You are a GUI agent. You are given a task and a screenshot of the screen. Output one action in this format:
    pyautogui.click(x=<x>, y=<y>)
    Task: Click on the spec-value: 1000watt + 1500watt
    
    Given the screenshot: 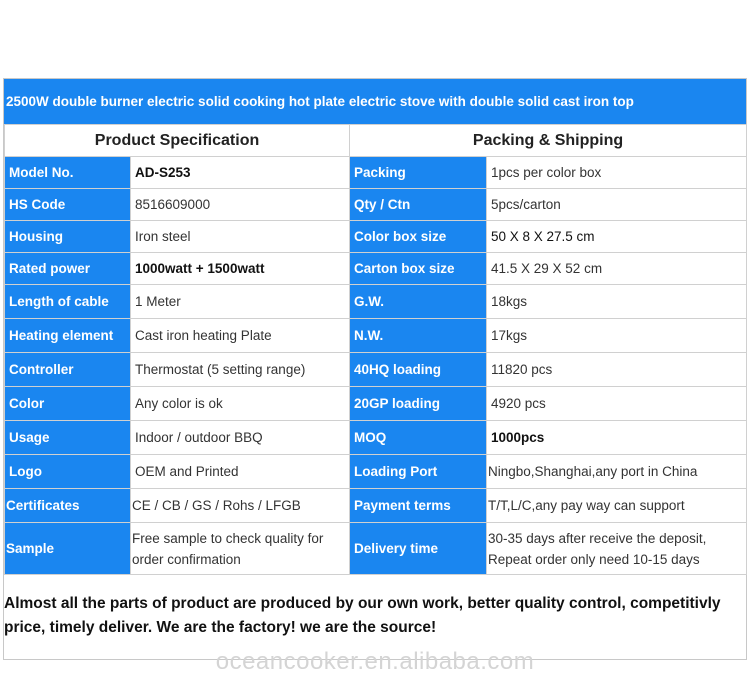 What is the action you would take?
    pyautogui.click(x=240, y=268)
    